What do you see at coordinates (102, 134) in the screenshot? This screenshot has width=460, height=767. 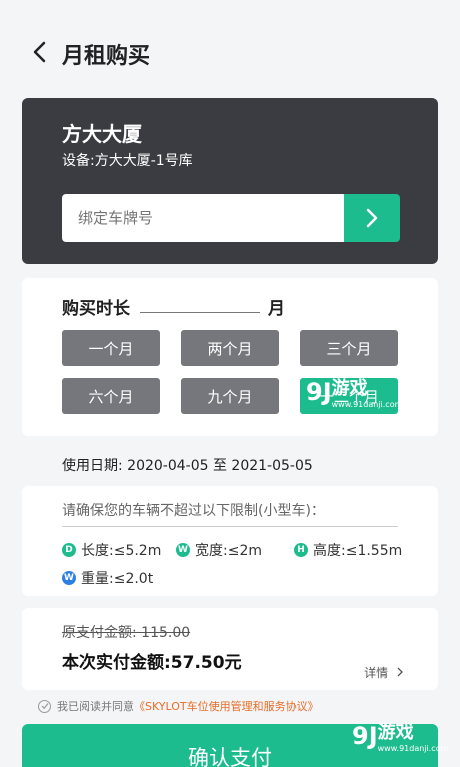 I see `building-name: 方大大厦` at bounding box center [102, 134].